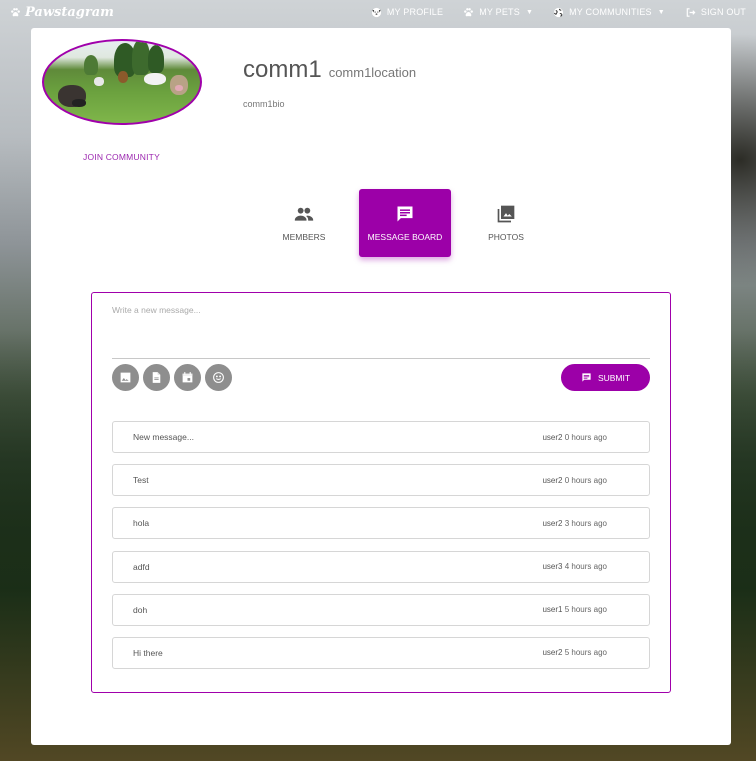  I want to click on nav-my-communities: MY COMMUNITIES ▼, so click(609, 12).